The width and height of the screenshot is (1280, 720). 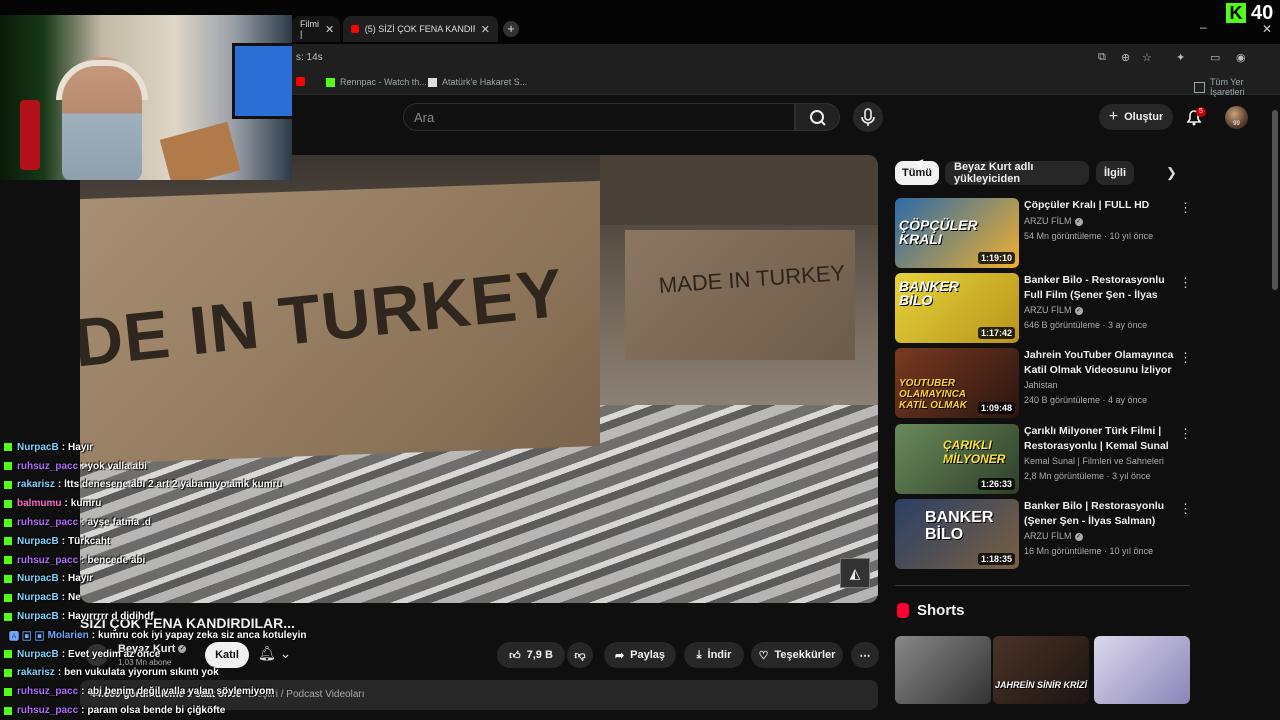 I want to click on minimize-window-icon: –, so click(x=1203, y=27).